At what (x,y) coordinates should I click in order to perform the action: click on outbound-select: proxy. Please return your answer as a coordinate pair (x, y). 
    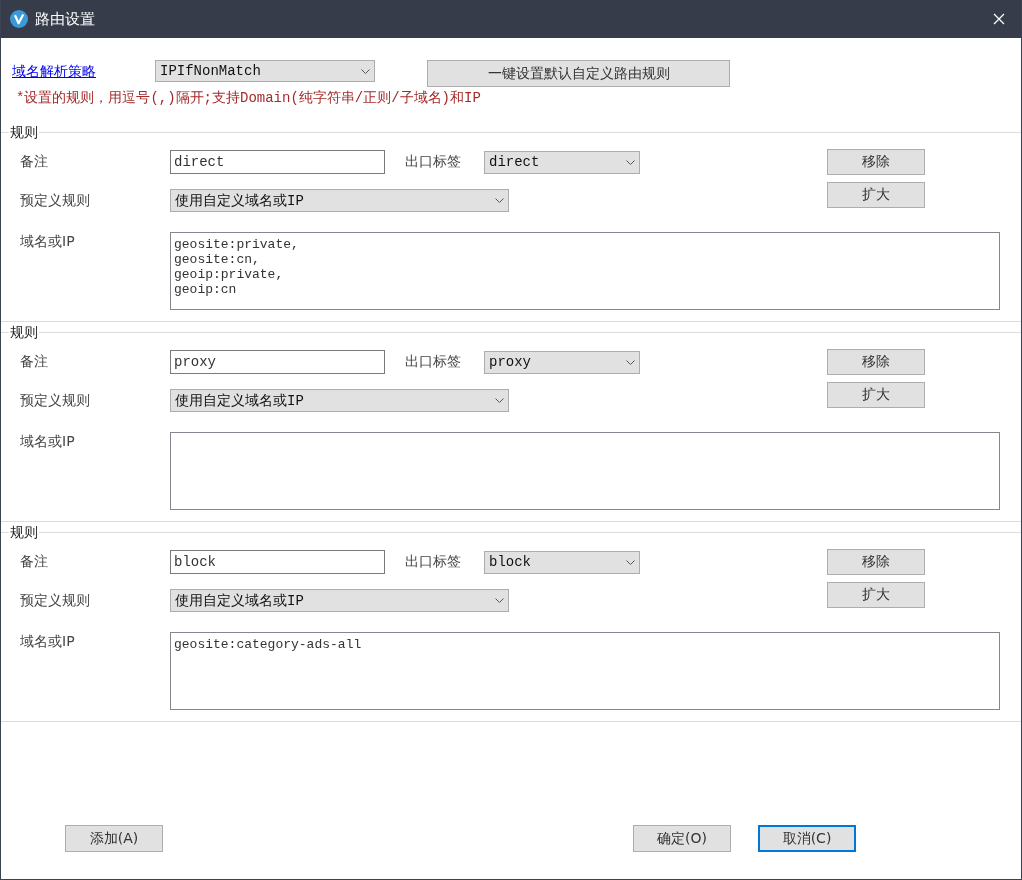
    Looking at the image, I should click on (562, 362).